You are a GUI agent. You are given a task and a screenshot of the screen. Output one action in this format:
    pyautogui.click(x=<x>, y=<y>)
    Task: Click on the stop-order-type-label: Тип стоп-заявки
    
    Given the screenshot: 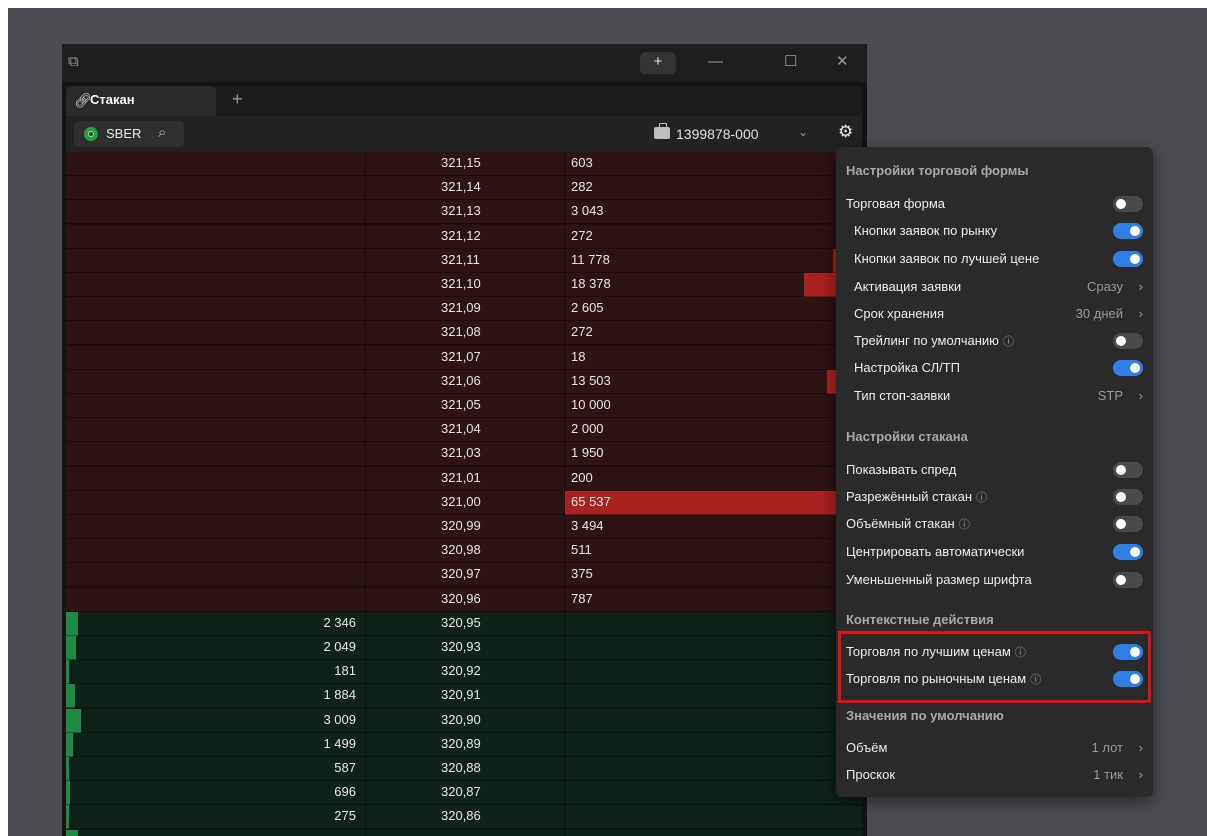 What is the action you would take?
    pyautogui.click(x=902, y=395)
    